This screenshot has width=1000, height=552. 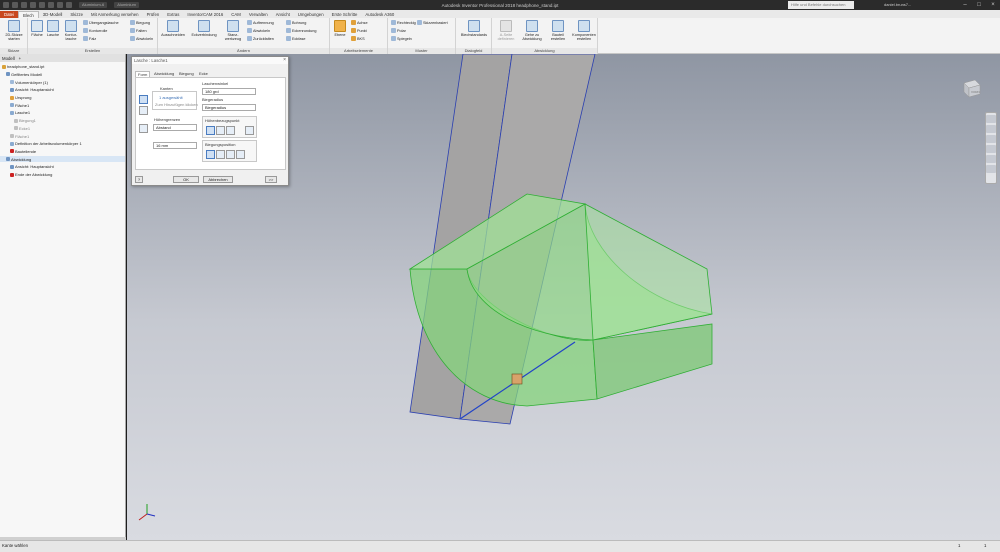 What do you see at coordinates (24, 82) in the screenshot?
I see `browser-node: Volumenkörper (1)` at bounding box center [24, 82].